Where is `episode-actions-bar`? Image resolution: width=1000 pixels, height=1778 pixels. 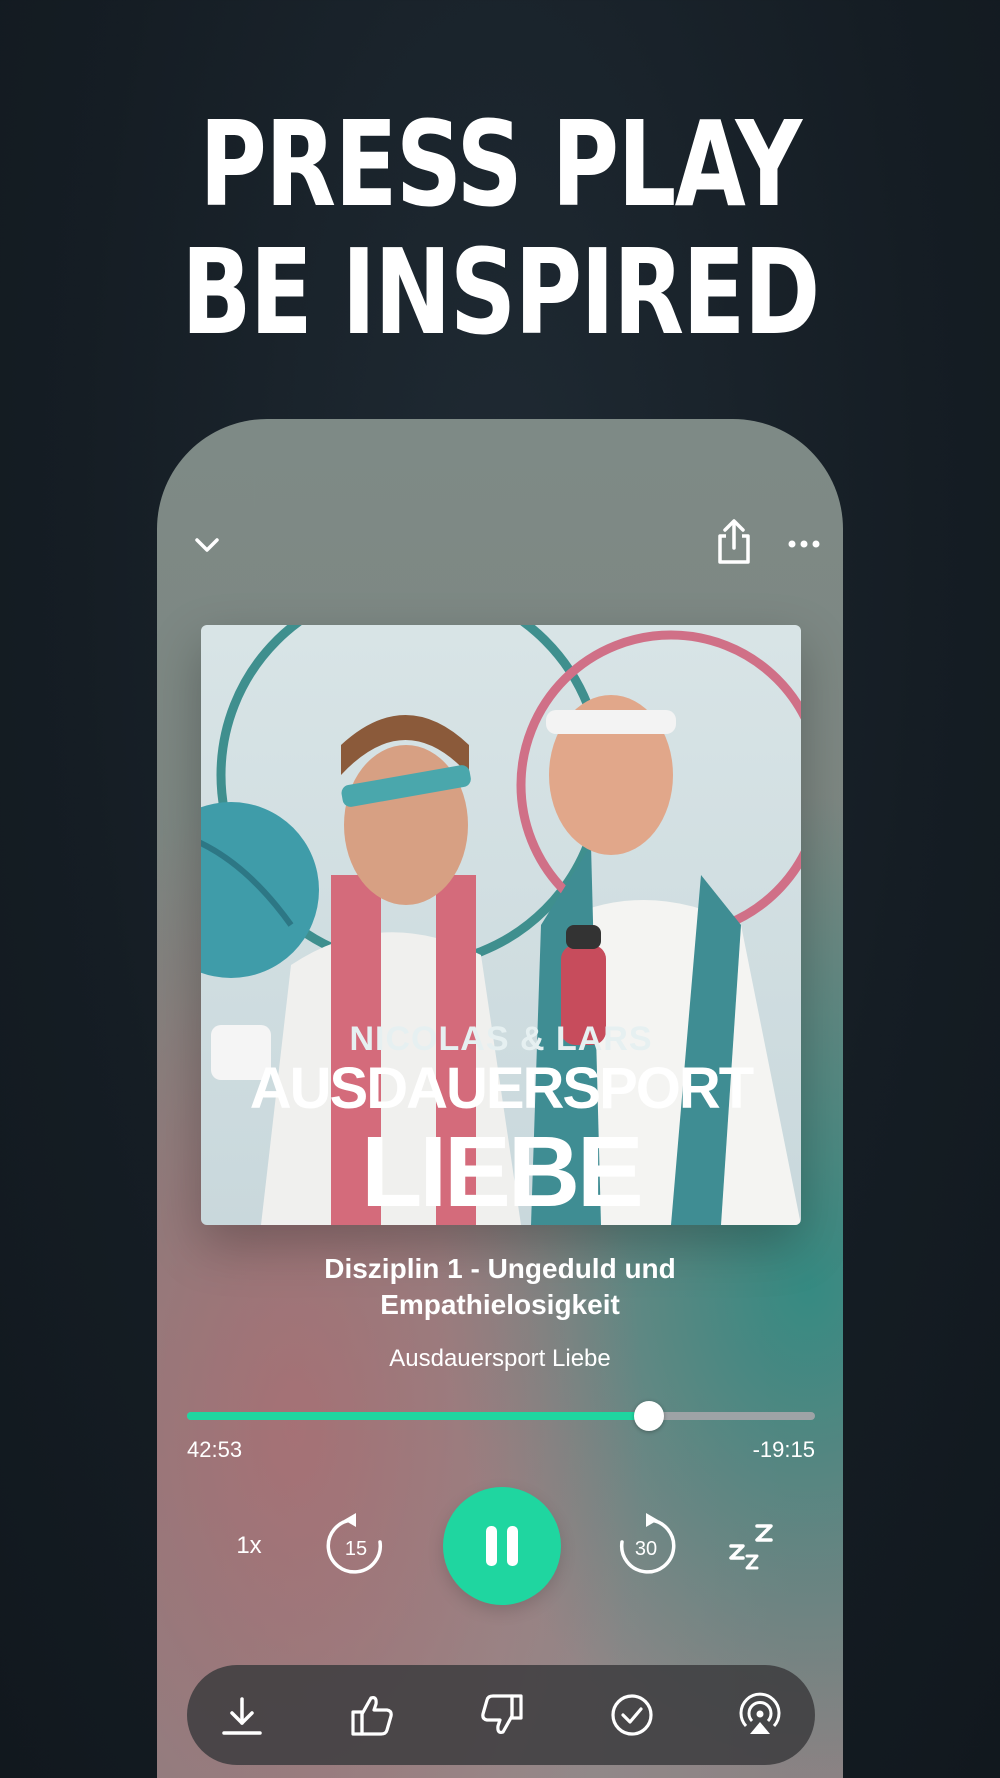
episode-actions-bar is located at coordinates (501, 1715).